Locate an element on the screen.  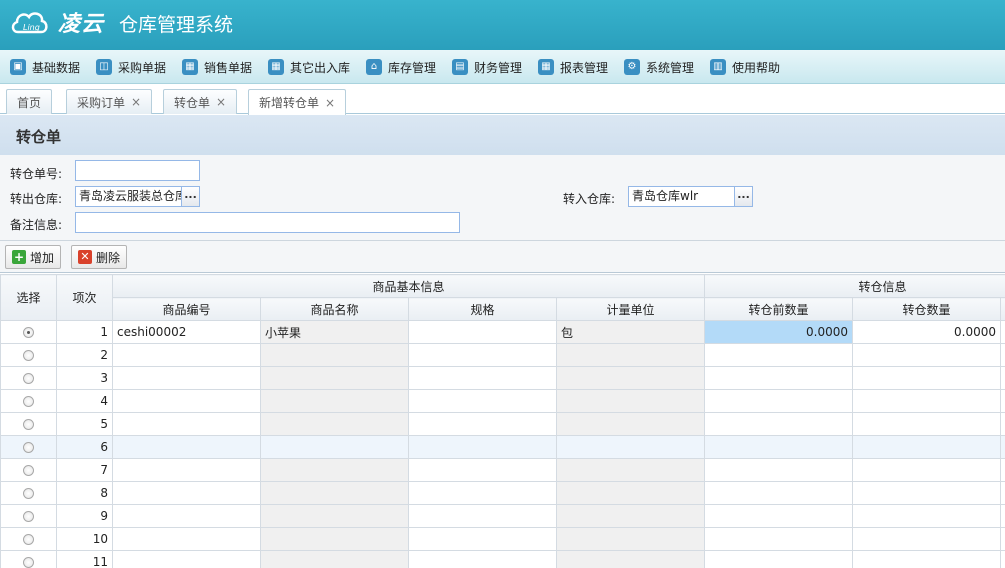
add-button: + 增加 is located at coordinates (33, 257).